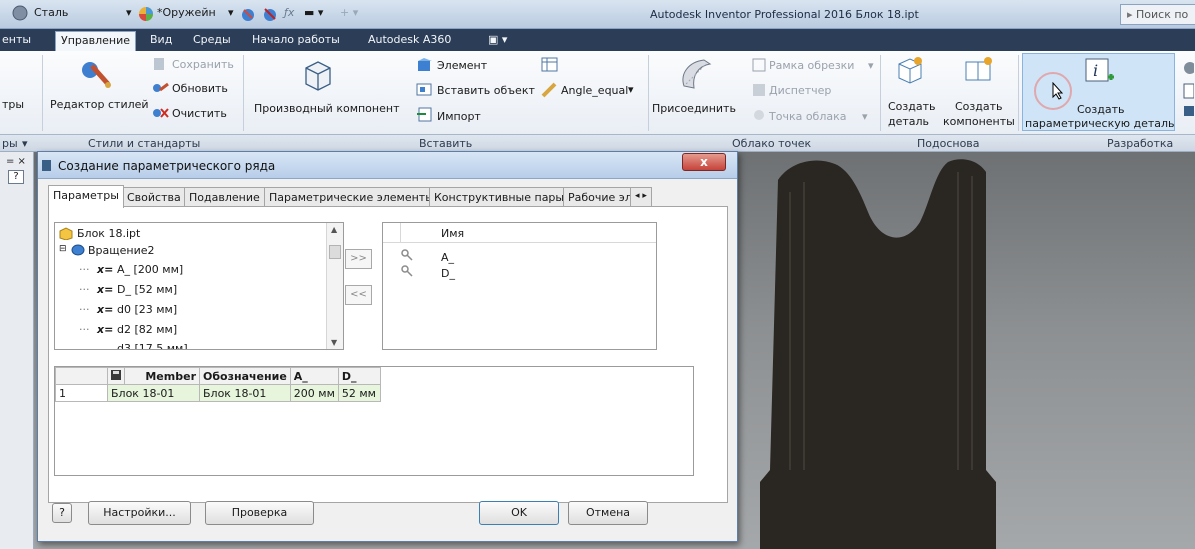  I want to click on tab-work-elements: Рабочие эл, so click(600, 197).